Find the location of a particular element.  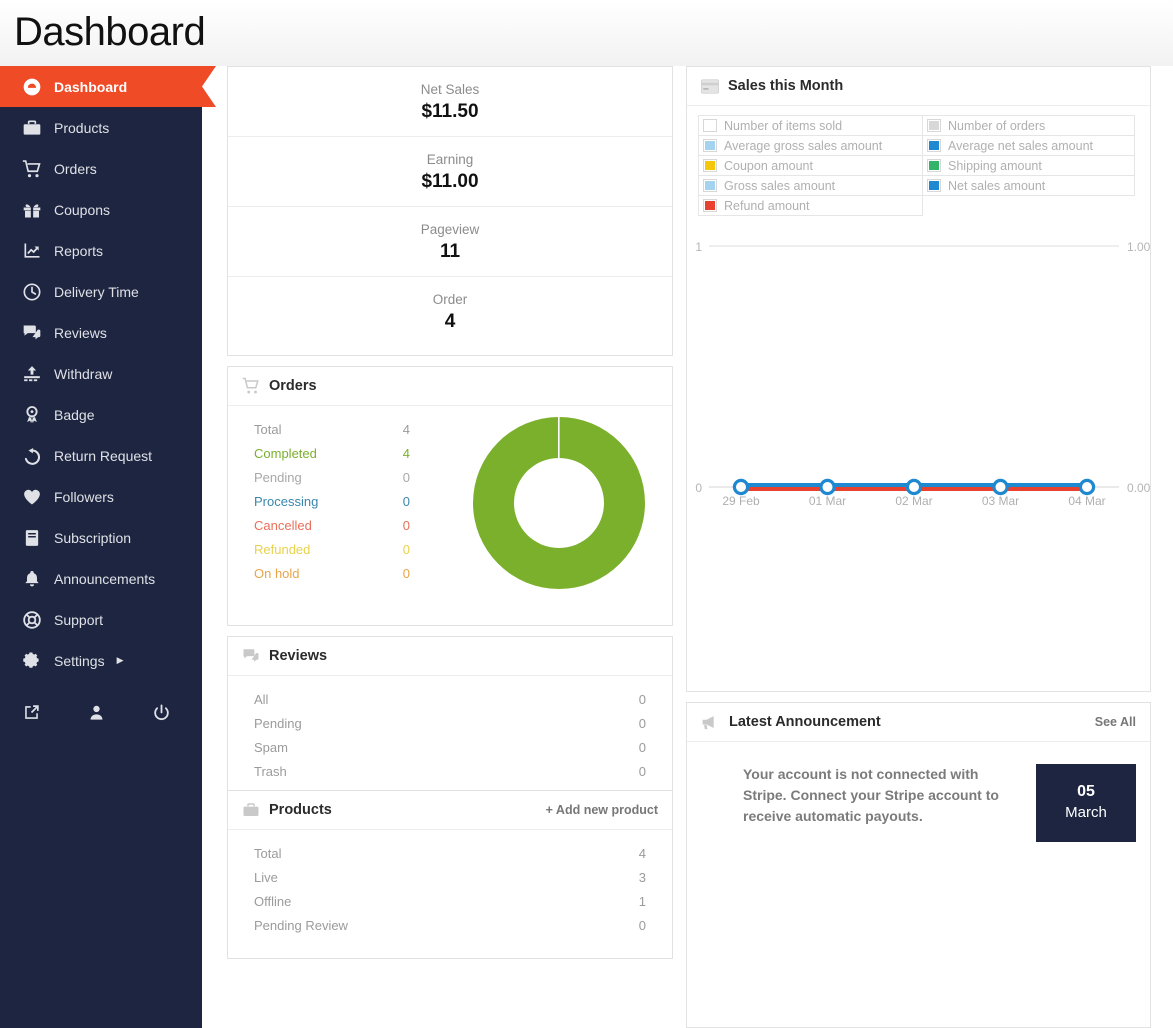

legend-item: Average net sales amount is located at coordinates (1028, 145).